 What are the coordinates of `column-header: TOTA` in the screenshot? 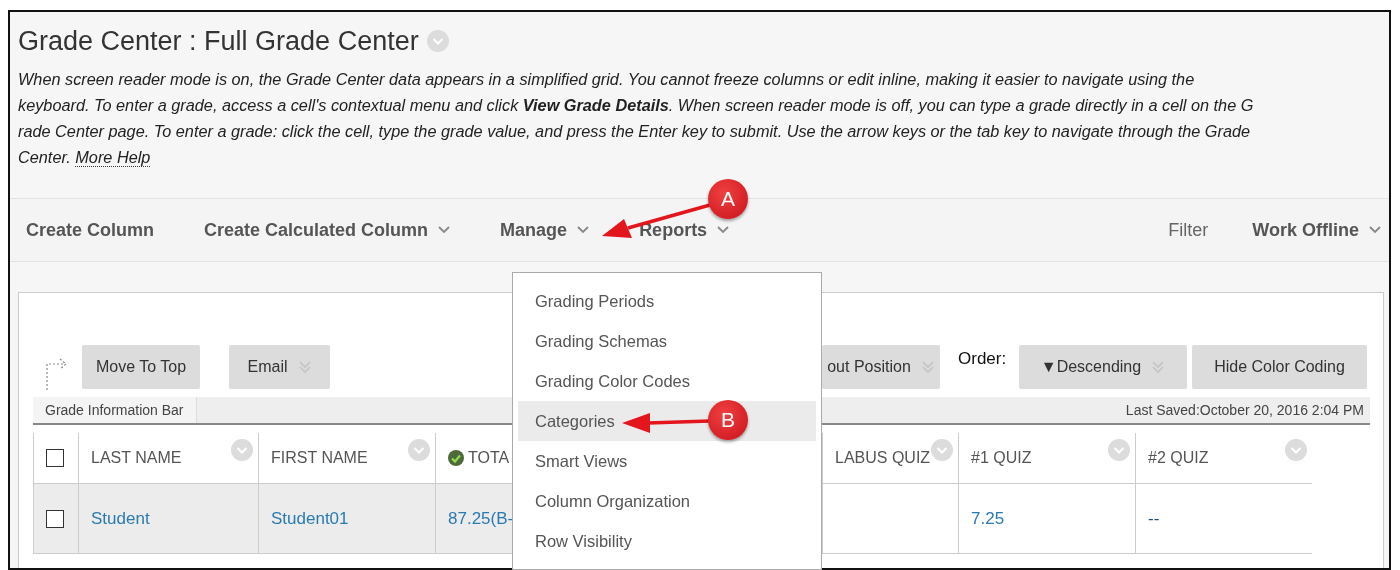 It's located at (473, 458).